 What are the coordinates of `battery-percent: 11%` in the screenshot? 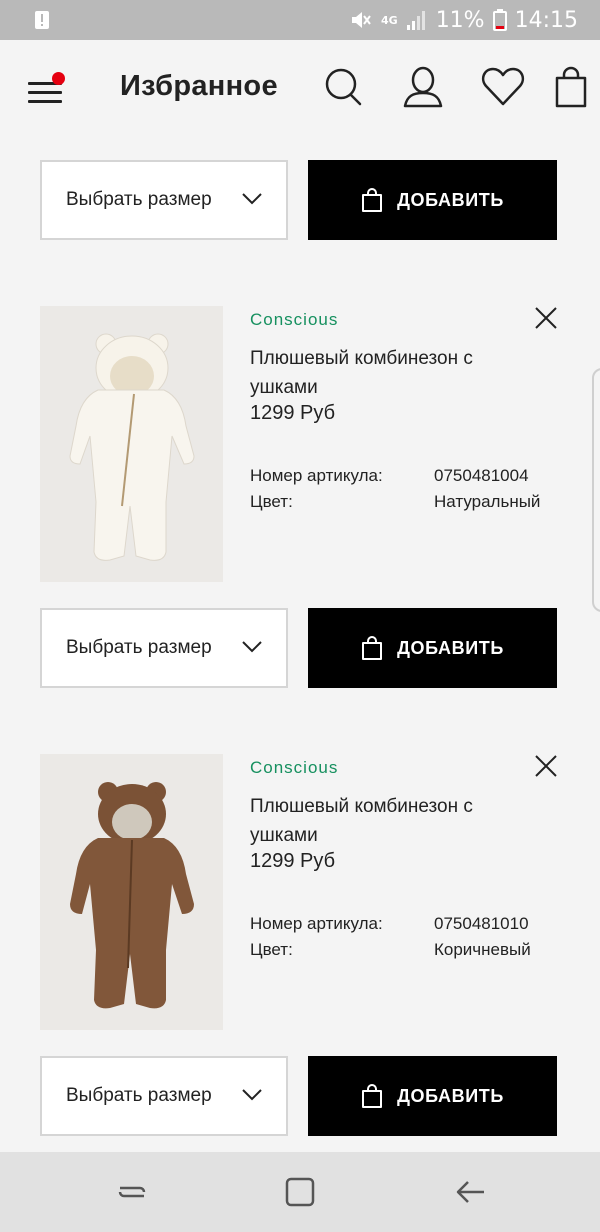 It's located at (460, 20).